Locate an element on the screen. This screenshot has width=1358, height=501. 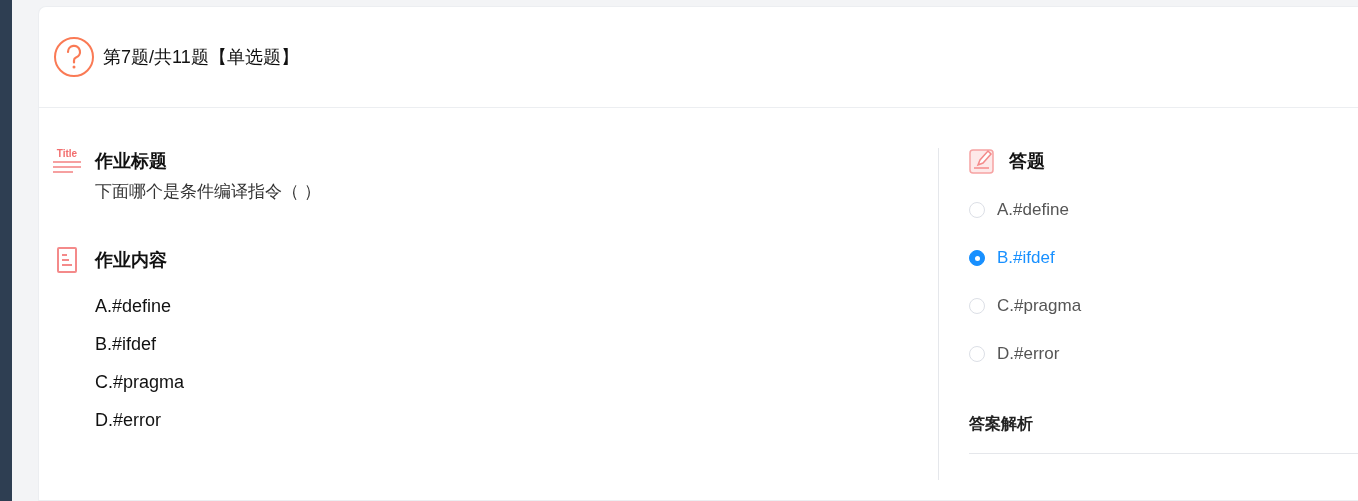
answer-option: C.#pragma is located at coordinates (1163, 306).